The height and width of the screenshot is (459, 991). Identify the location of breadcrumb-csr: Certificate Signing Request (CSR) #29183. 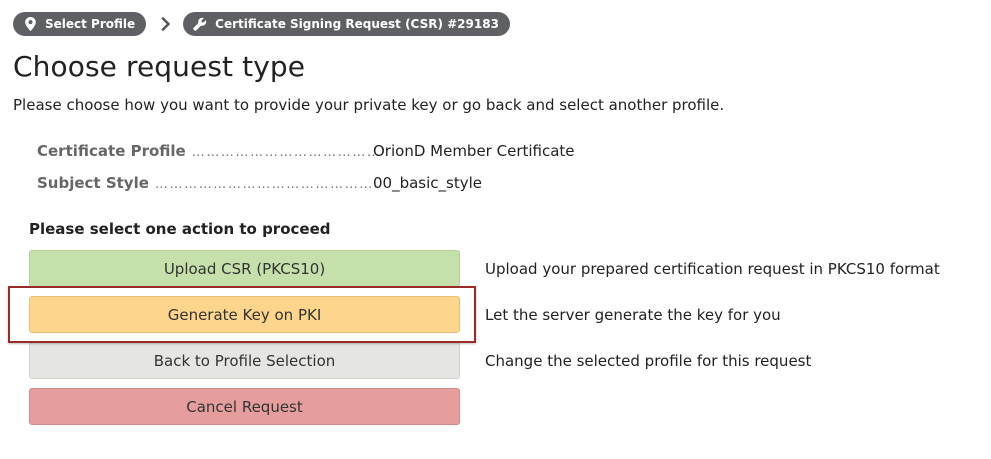
(346, 24).